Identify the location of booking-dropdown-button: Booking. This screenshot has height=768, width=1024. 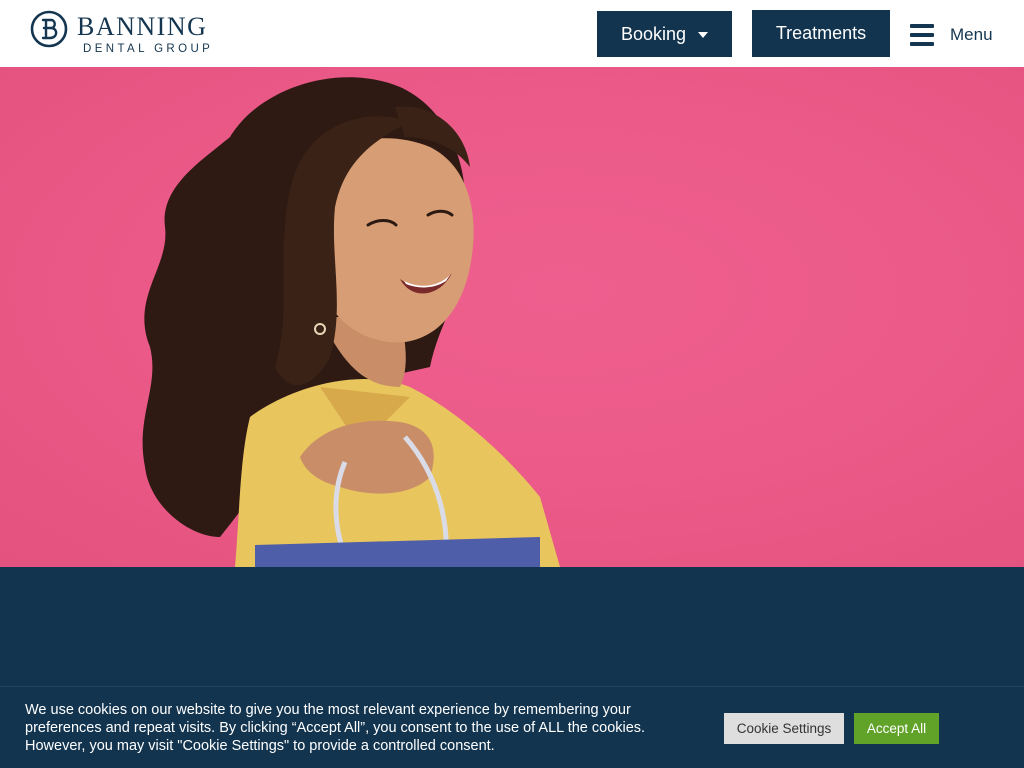
(664, 34).